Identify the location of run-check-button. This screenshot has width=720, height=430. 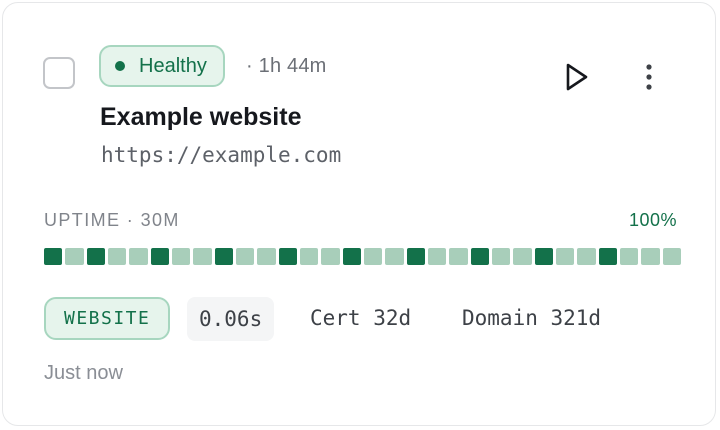
(577, 77).